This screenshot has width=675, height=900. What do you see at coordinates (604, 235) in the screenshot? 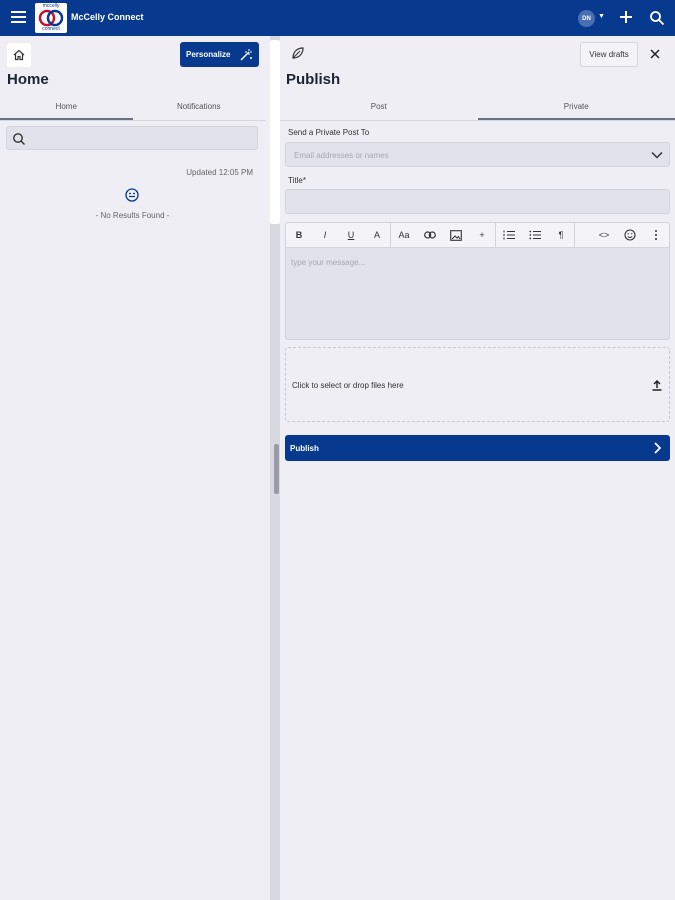
I see `code-button: <>` at bounding box center [604, 235].